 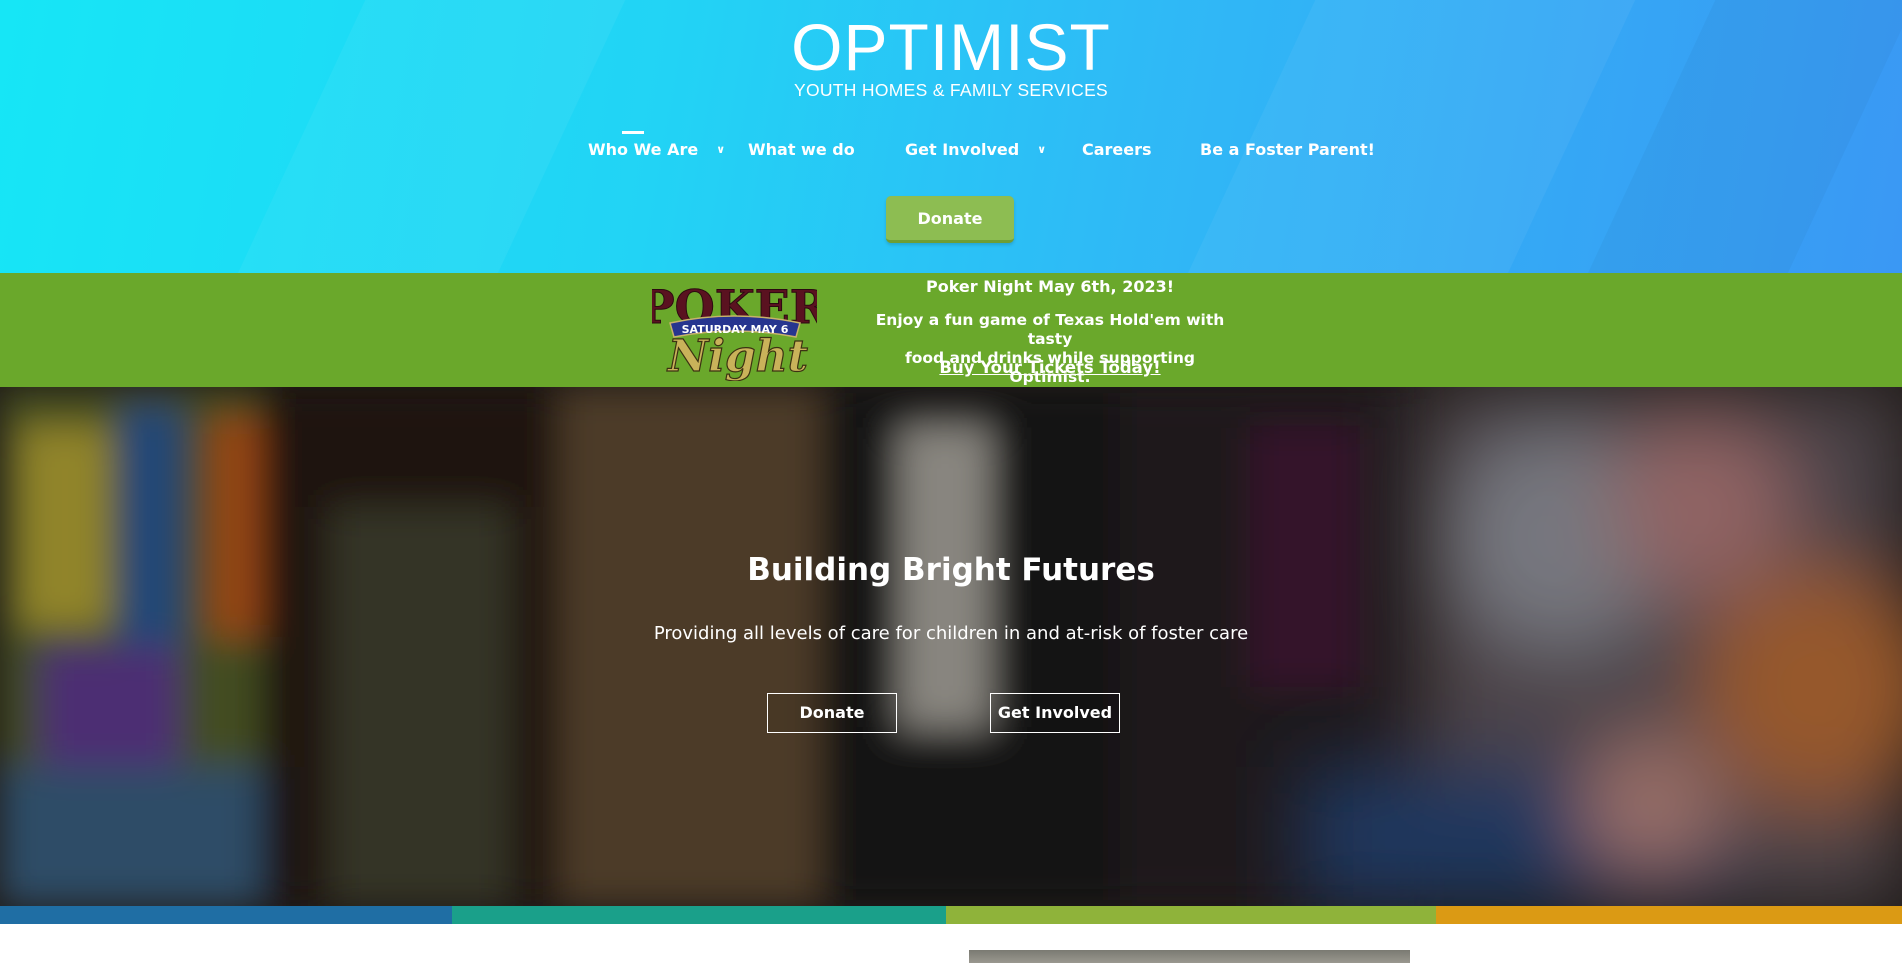 I want to click on logo-title: OPTIMIST, so click(x=951, y=47).